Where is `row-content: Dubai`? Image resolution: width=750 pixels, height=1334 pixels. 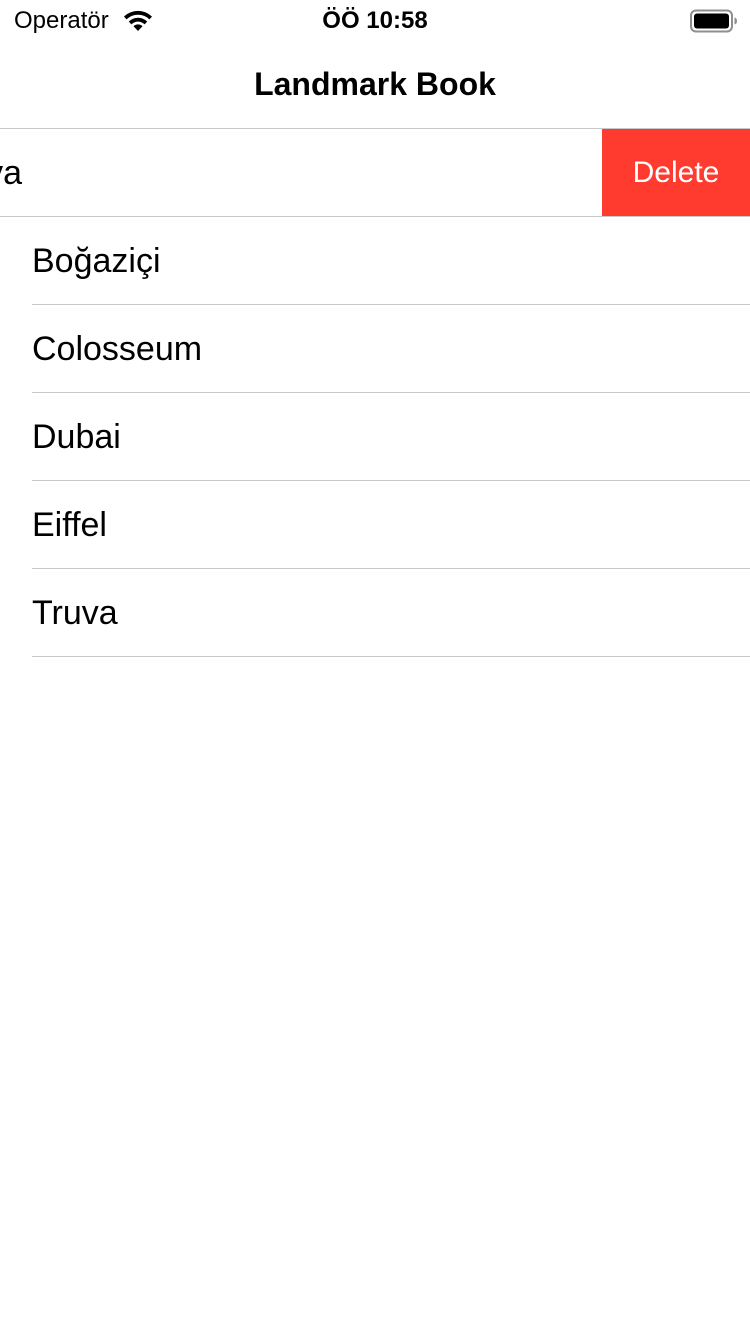
row-content: Dubai is located at coordinates (391, 437).